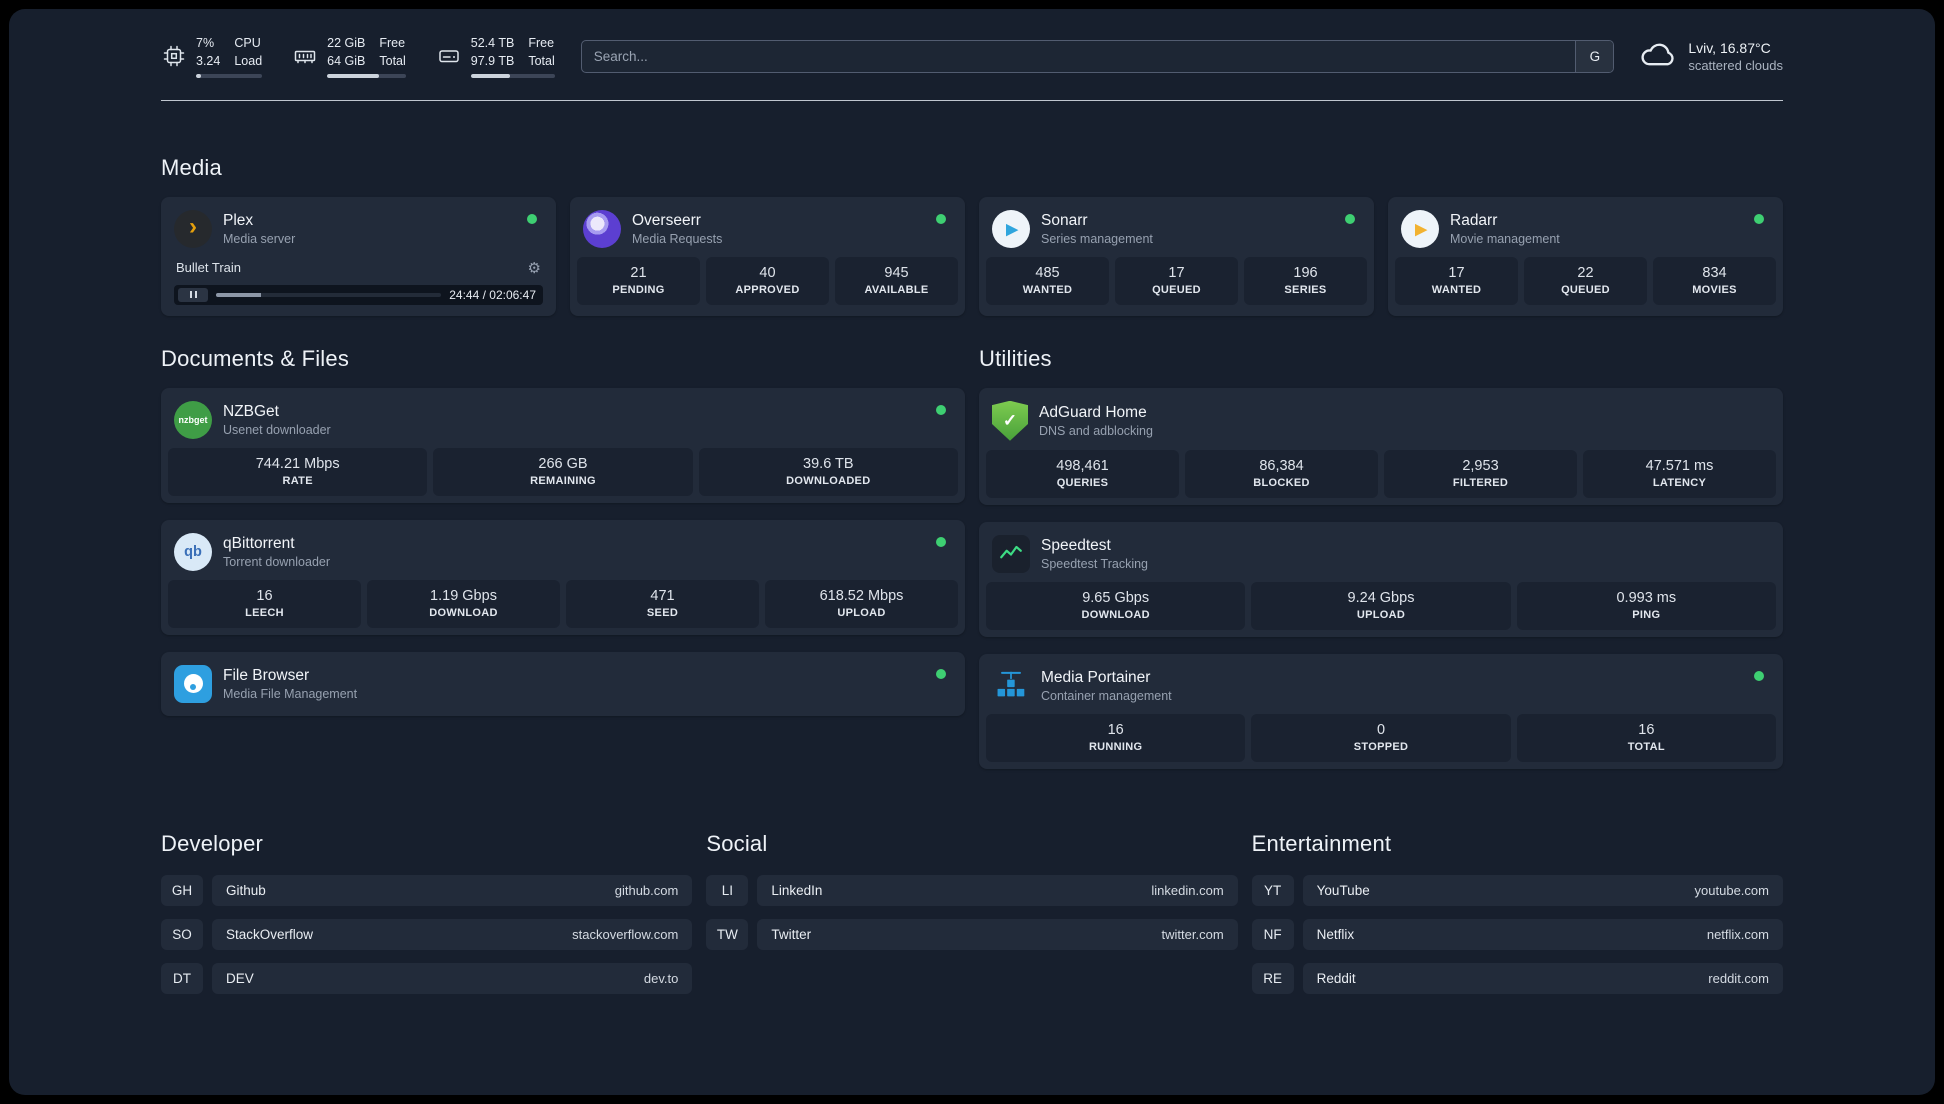  Describe the element at coordinates (638, 280) in the screenshot. I see `stat-box: 21 PENDING` at that location.